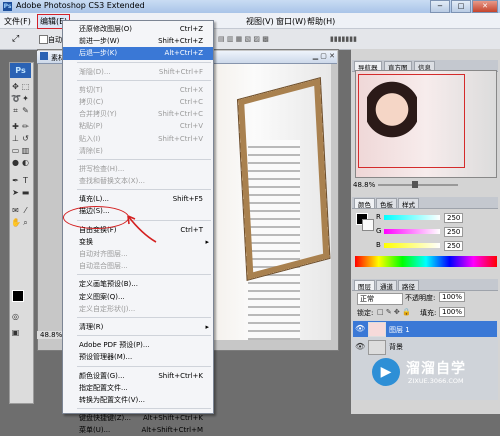  I want to click on document-controls: ▁ ▢ ✕, so click(324, 56).